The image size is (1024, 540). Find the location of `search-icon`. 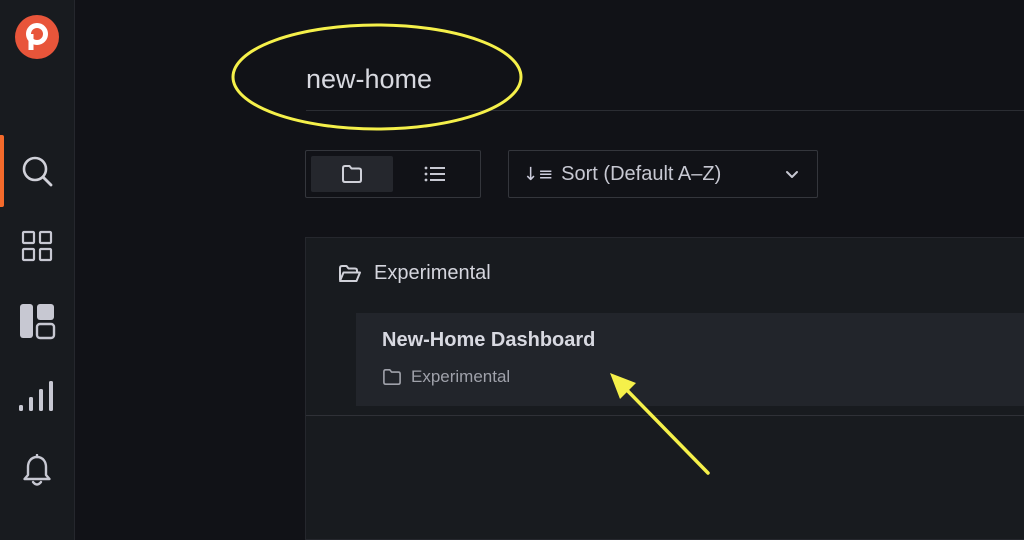

search-icon is located at coordinates (37, 171).